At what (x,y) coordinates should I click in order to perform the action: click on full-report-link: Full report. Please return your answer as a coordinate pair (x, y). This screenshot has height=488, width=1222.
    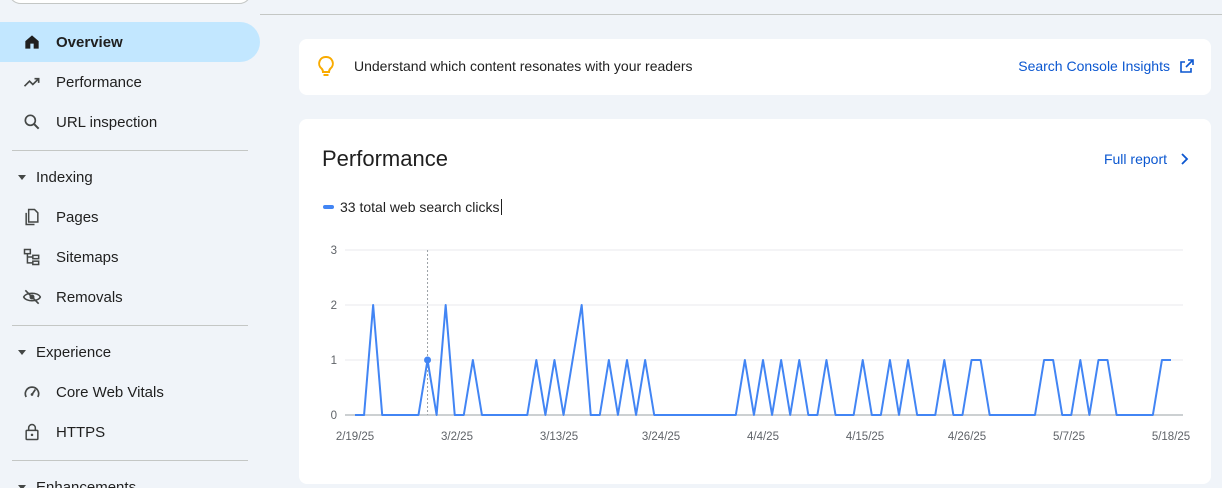
    Looking at the image, I should click on (1147, 159).